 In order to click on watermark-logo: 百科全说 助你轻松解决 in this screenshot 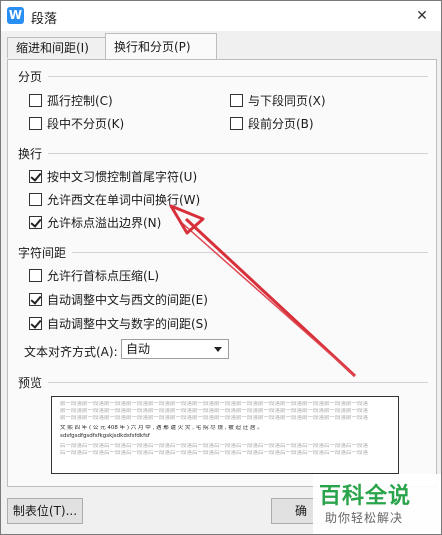, I will do `click(377, 504)`.